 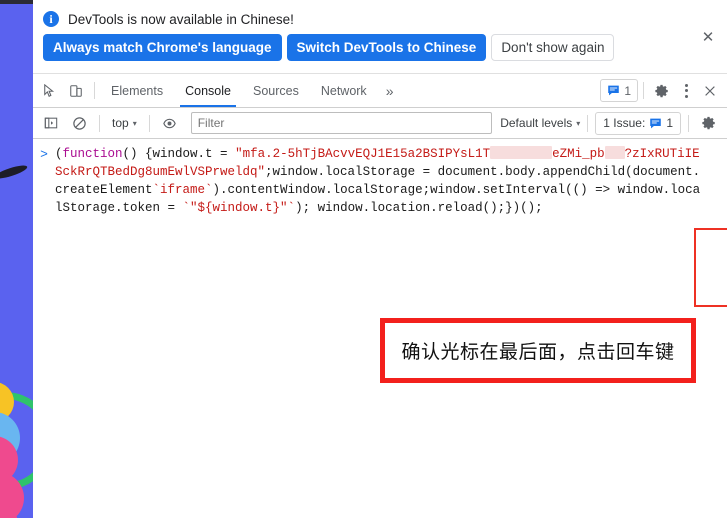 What do you see at coordinates (390, 91) in the screenshot?
I see `more-tabs-icon: »` at bounding box center [390, 91].